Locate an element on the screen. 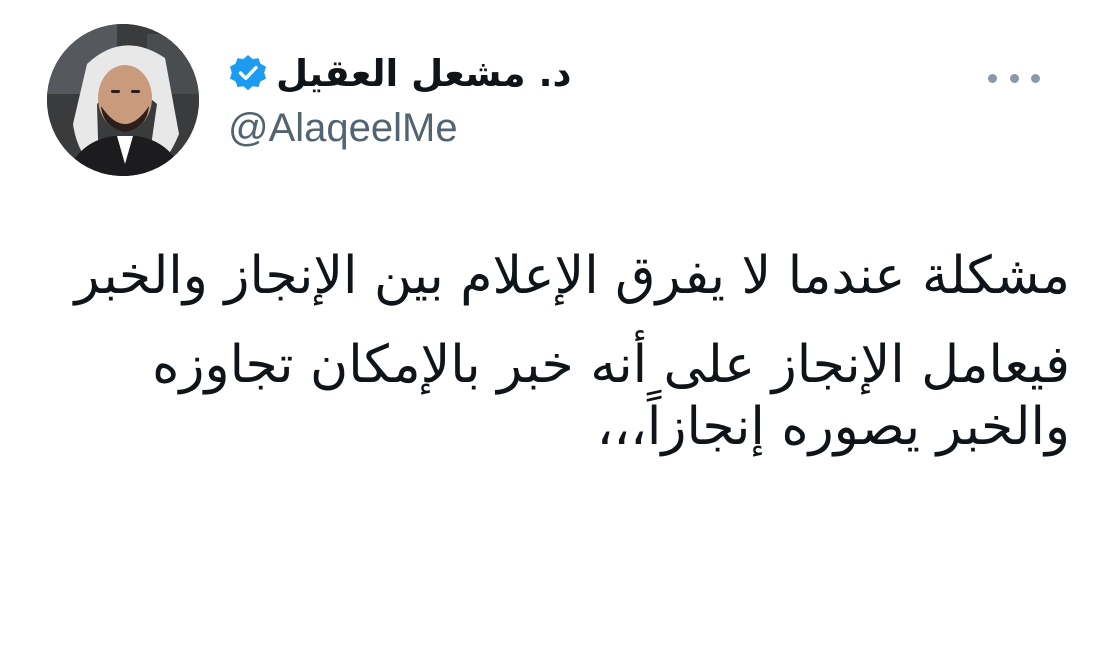 This screenshot has width=1100, height=671. avatar is located at coordinates (123, 100).